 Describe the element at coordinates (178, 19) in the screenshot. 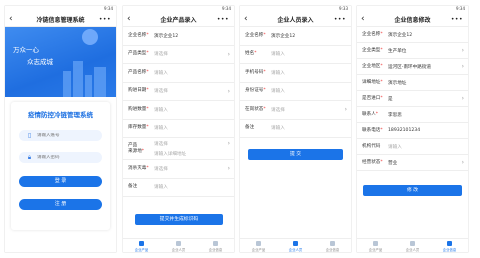

I see `nav-bar: ‹ 企业产品录入 •••` at that location.